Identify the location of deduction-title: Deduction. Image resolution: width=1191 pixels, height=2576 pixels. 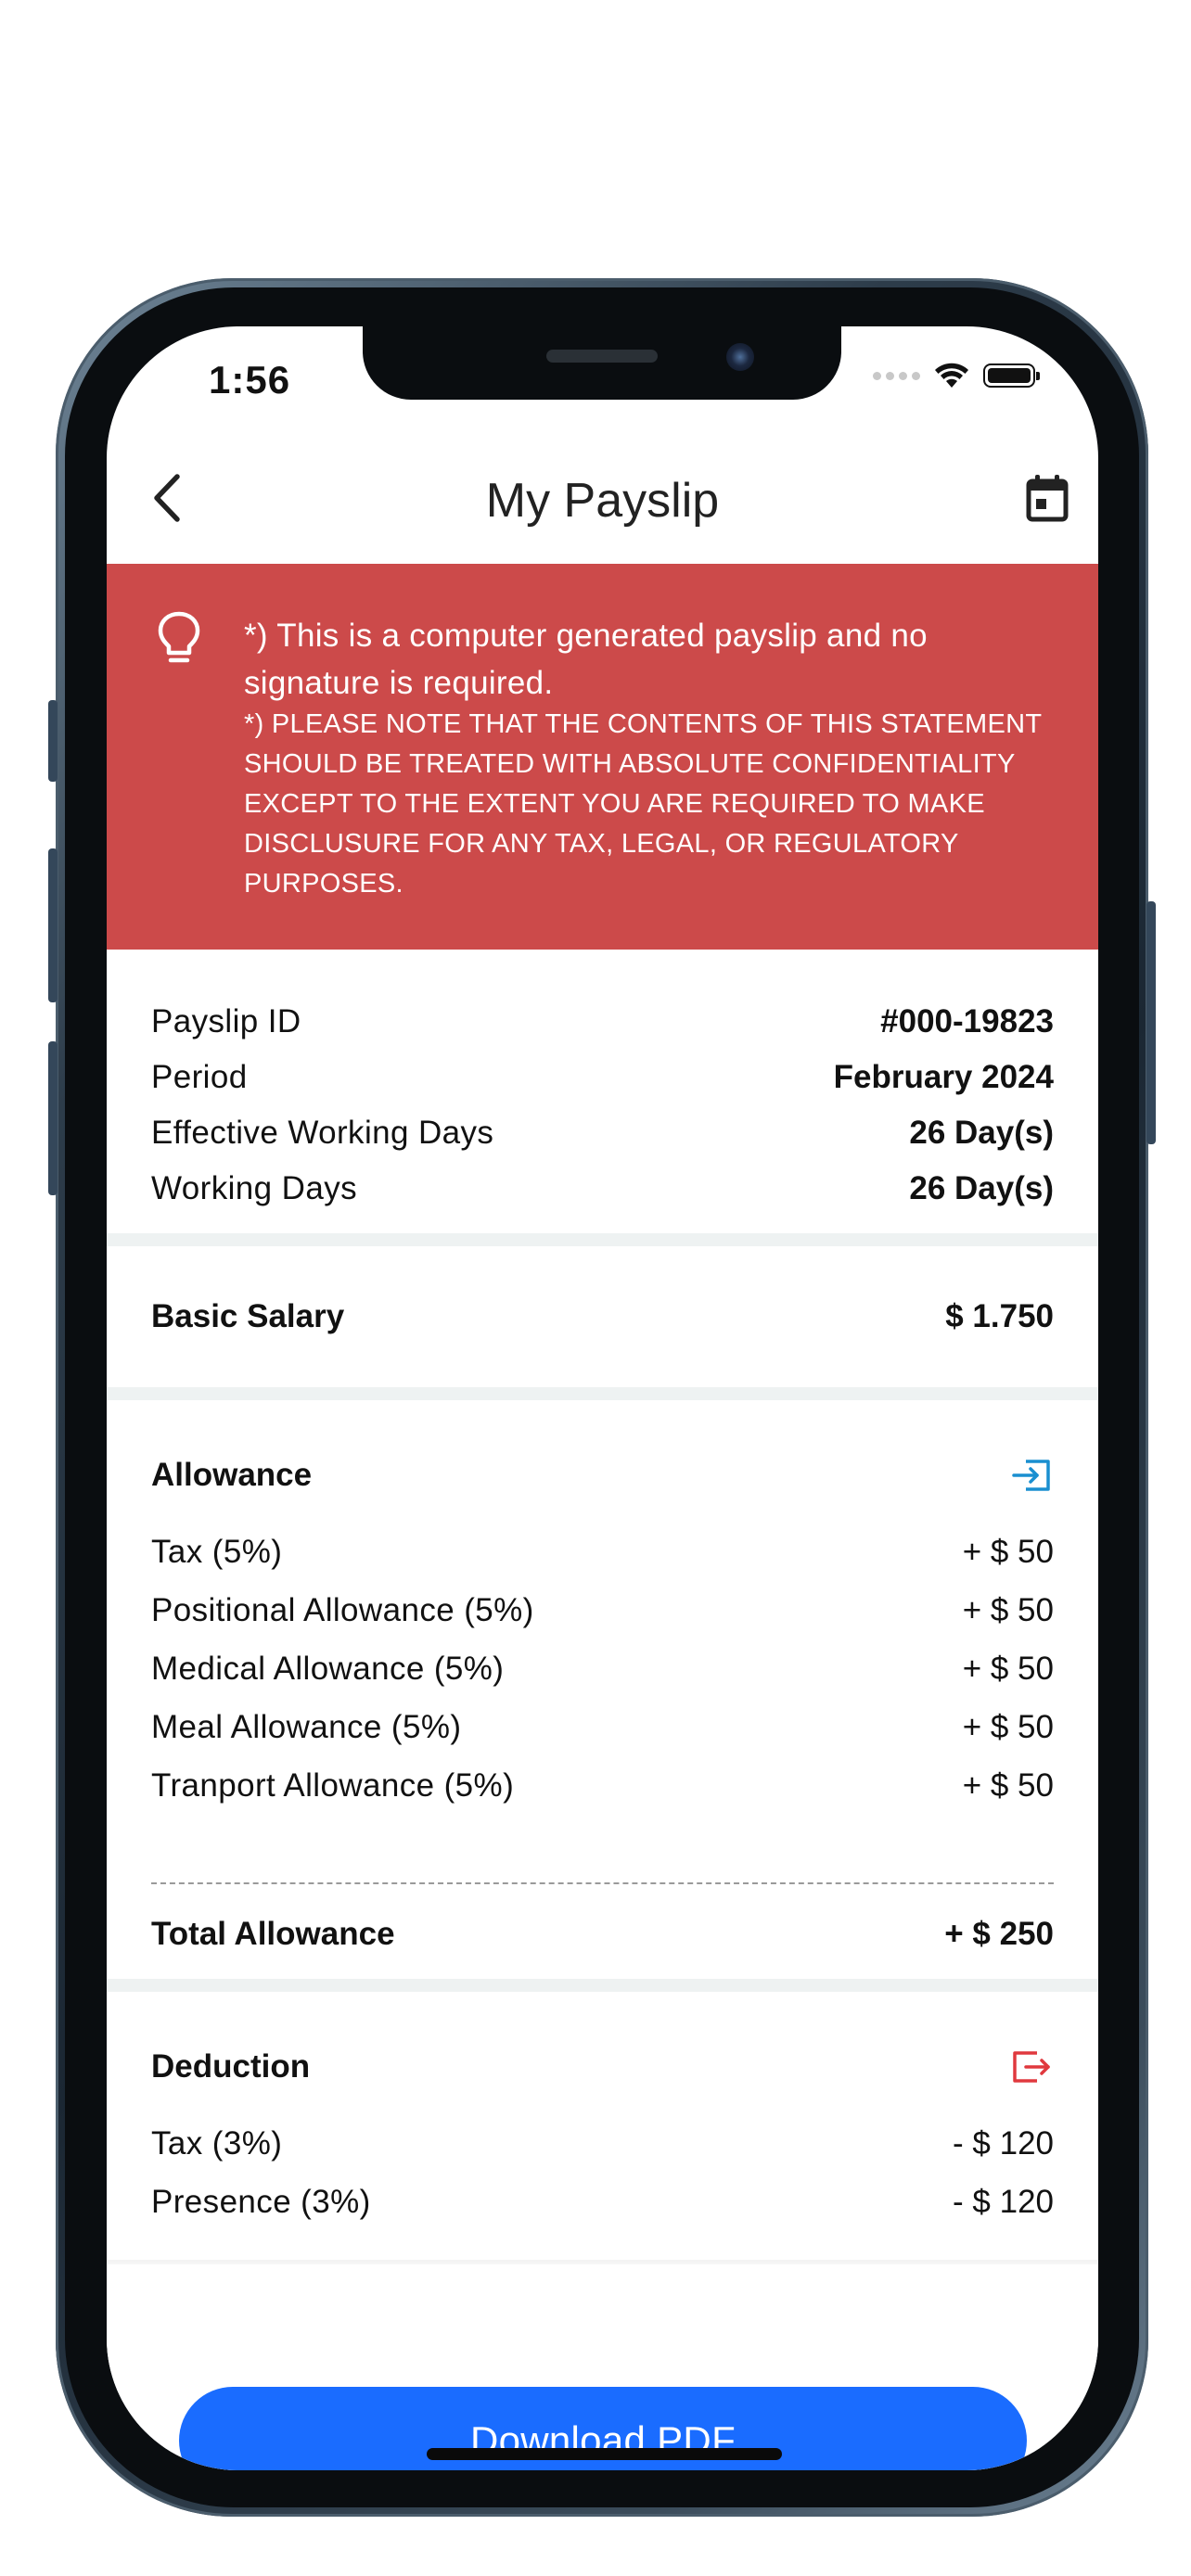
(231, 2066).